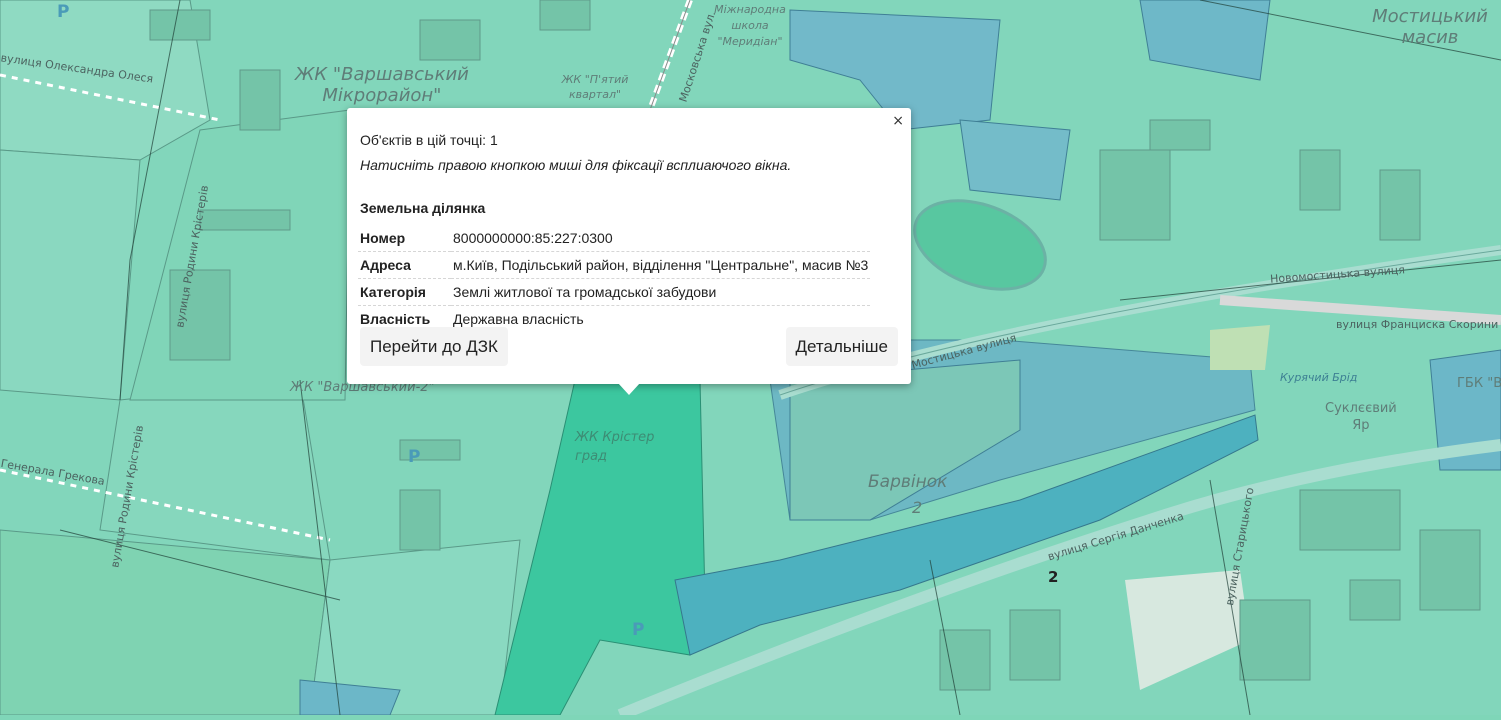 Image resolution: width=1501 pixels, height=720 pixels. Describe the element at coordinates (661, 238) in the screenshot. I see `attribute-value: 8000000000:85:227:0300` at that location.